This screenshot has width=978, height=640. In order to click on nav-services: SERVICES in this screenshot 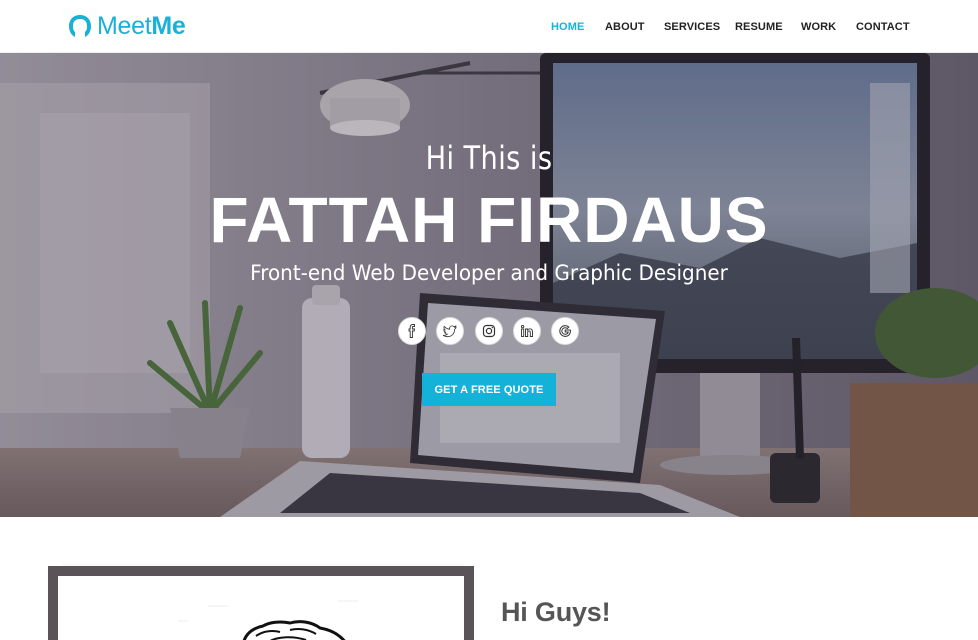, I will do `click(692, 27)`.